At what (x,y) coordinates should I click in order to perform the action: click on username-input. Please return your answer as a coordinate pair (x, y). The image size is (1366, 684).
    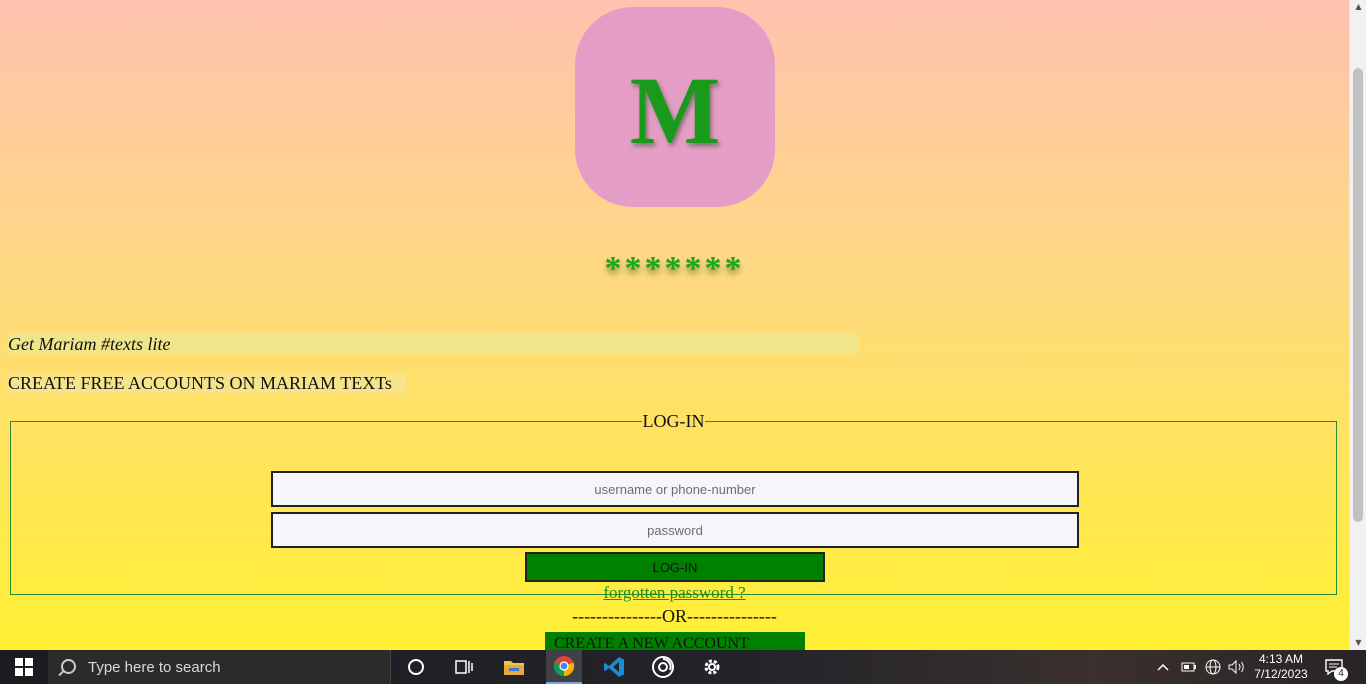
    Looking at the image, I should click on (675, 489).